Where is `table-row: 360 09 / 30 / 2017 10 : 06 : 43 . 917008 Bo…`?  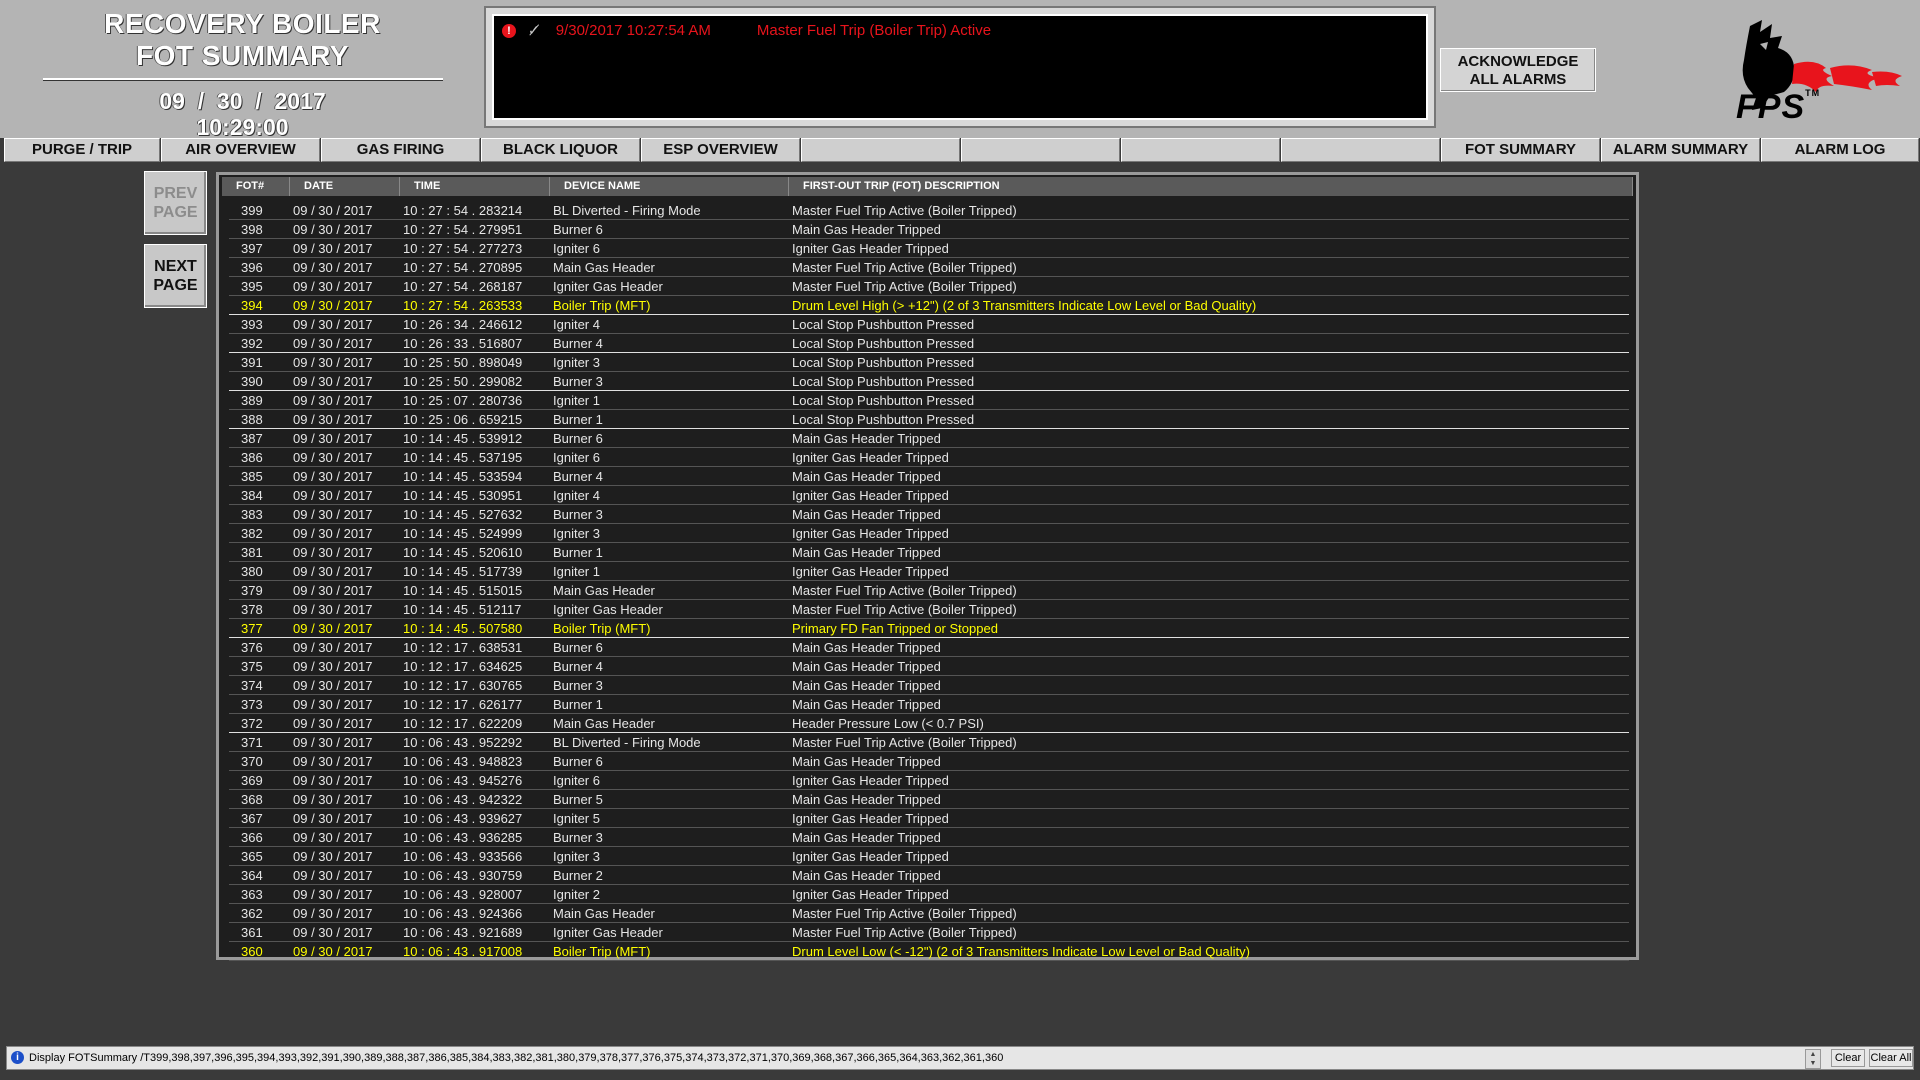
table-row: 360 09 / 30 / 2017 10 : 06 : 43 . 917008 Bo… is located at coordinates (929, 951).